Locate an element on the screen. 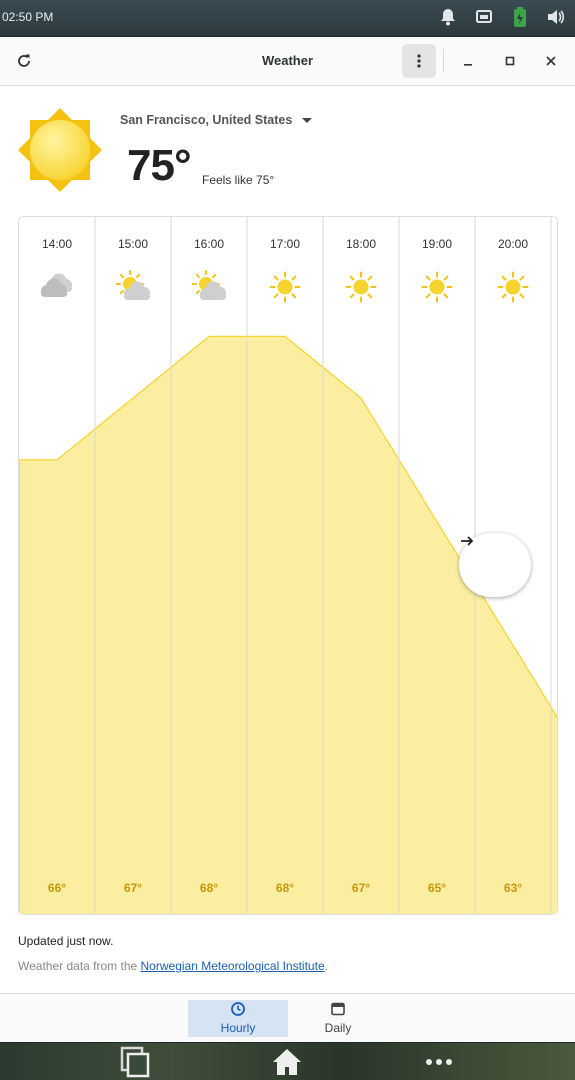 This screenshot has width=575, height=1080. source-prefix: Weather data from the is located at coordinates (79, 966).